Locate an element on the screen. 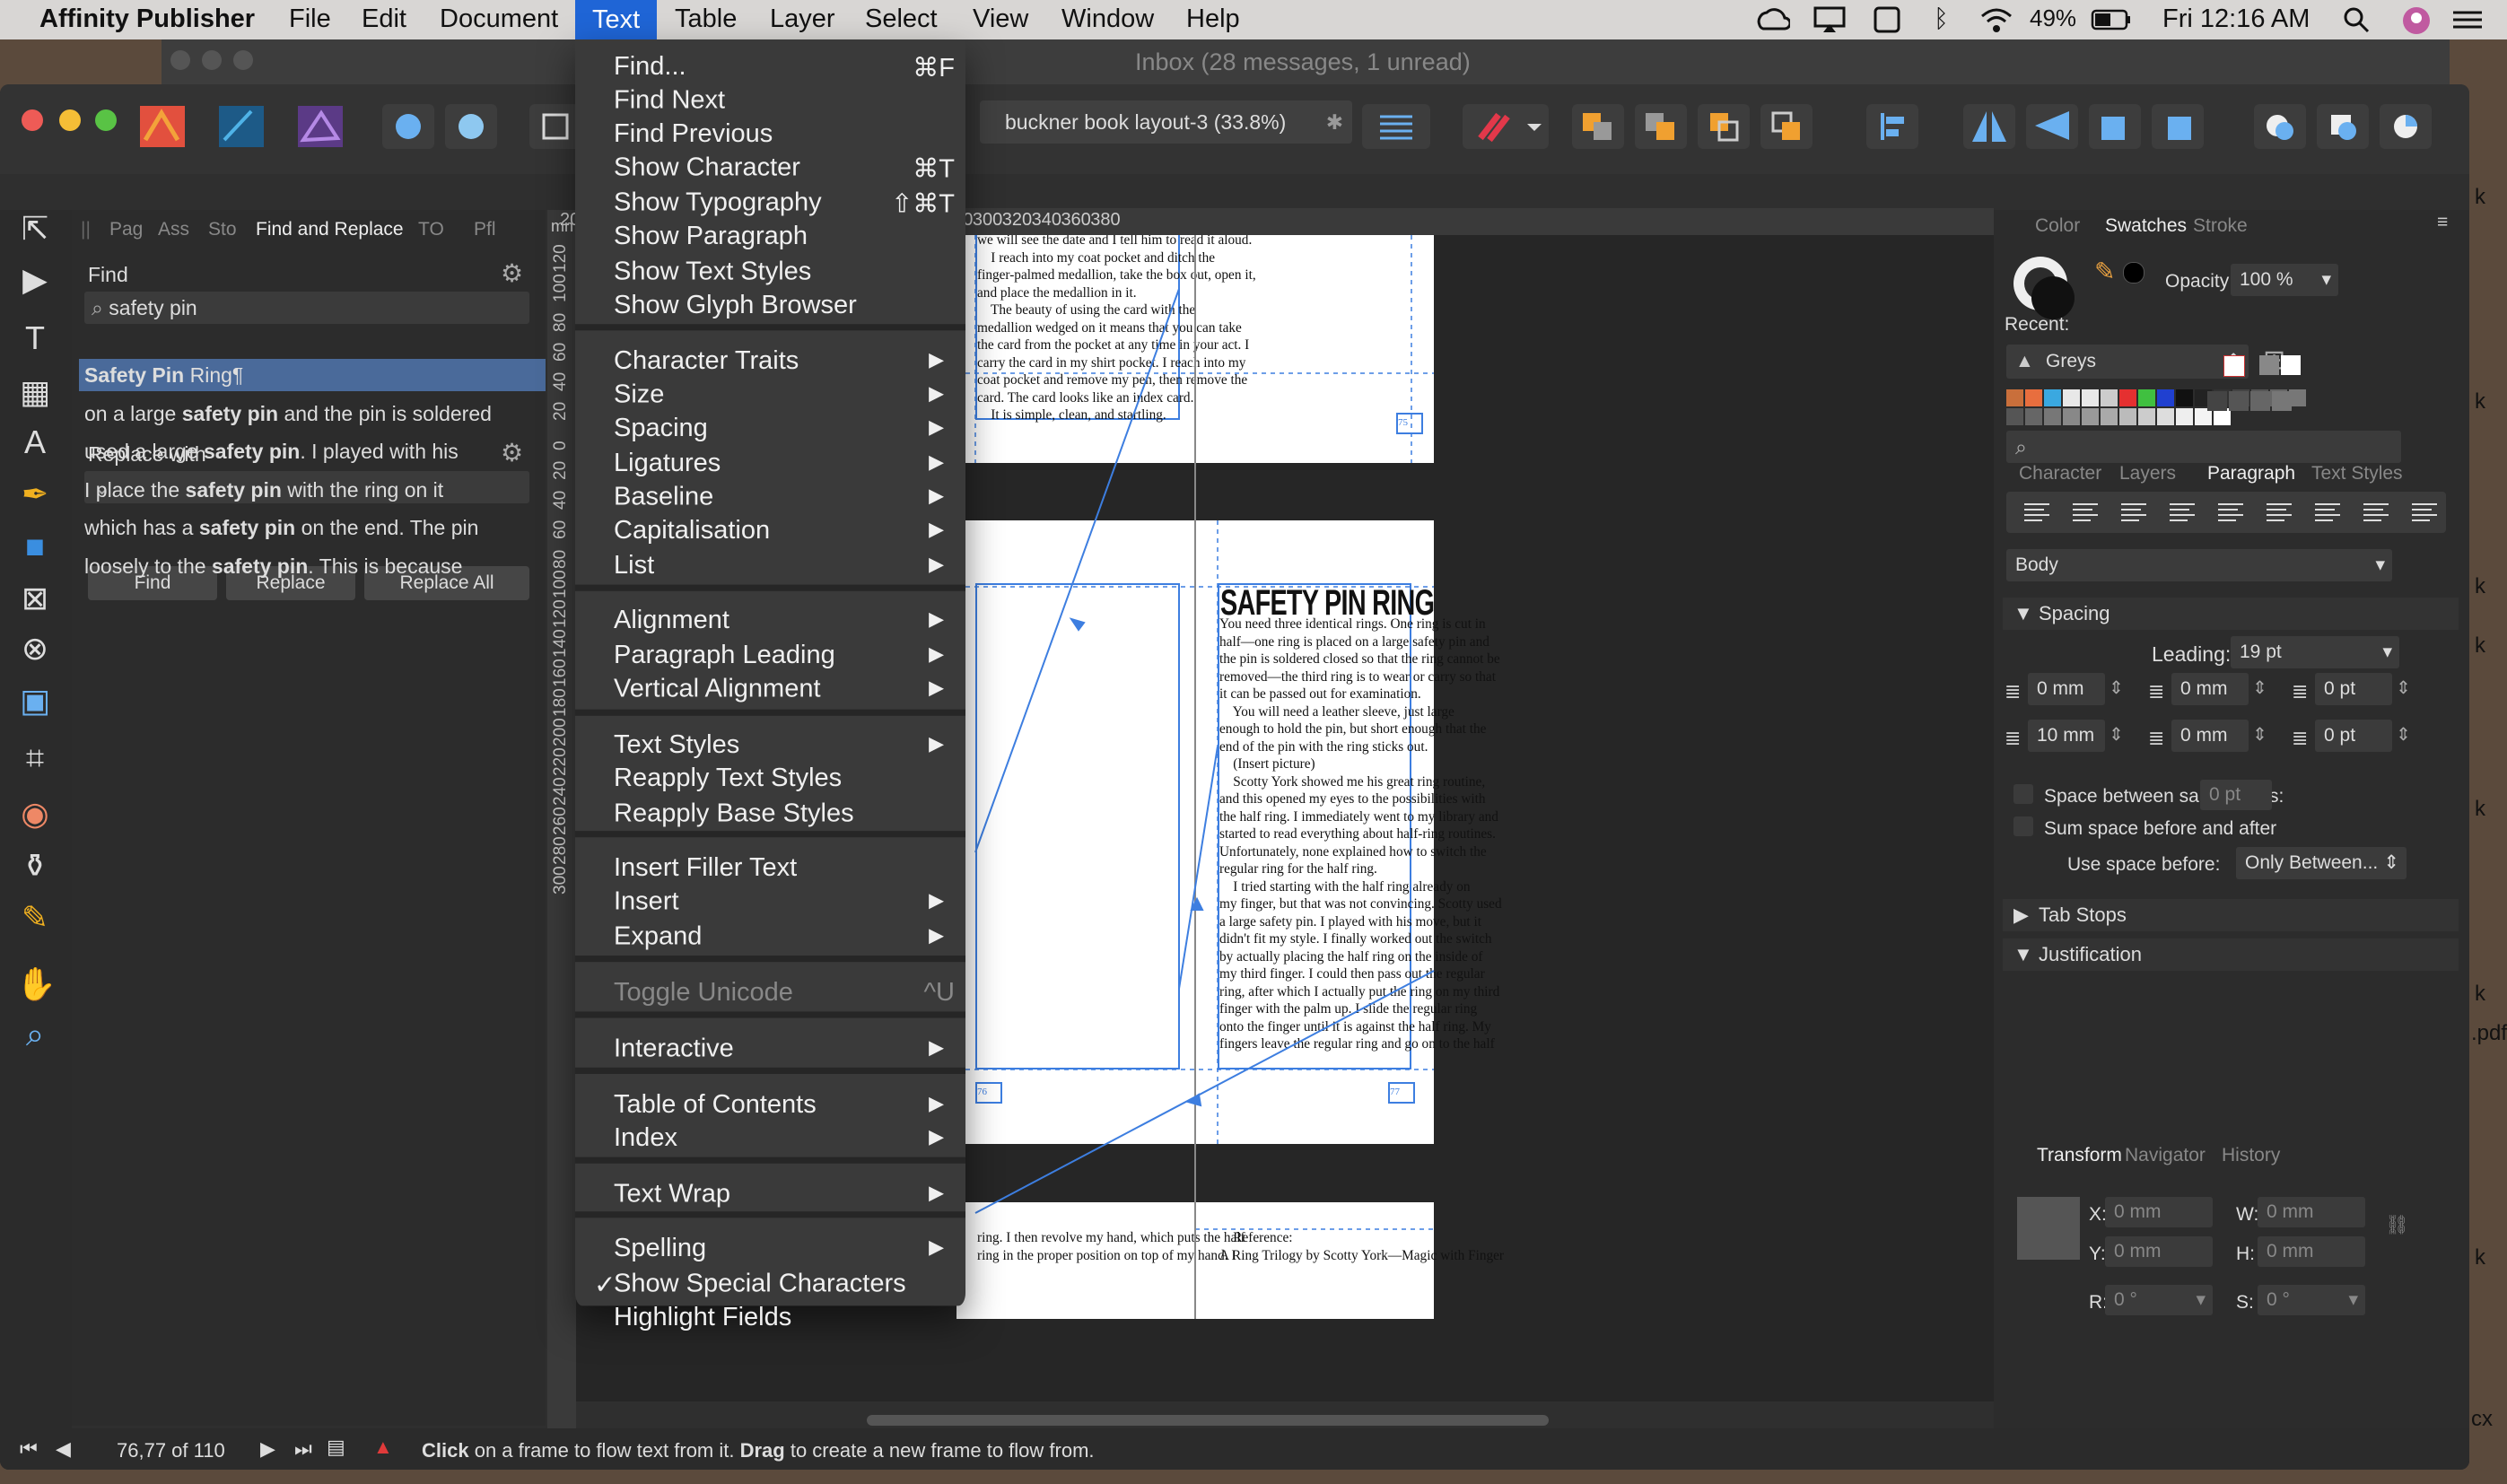 The width and height of the screenshot is (2507, 1484). node-tool-icon: ▶ is located at coordinates (35, 280).